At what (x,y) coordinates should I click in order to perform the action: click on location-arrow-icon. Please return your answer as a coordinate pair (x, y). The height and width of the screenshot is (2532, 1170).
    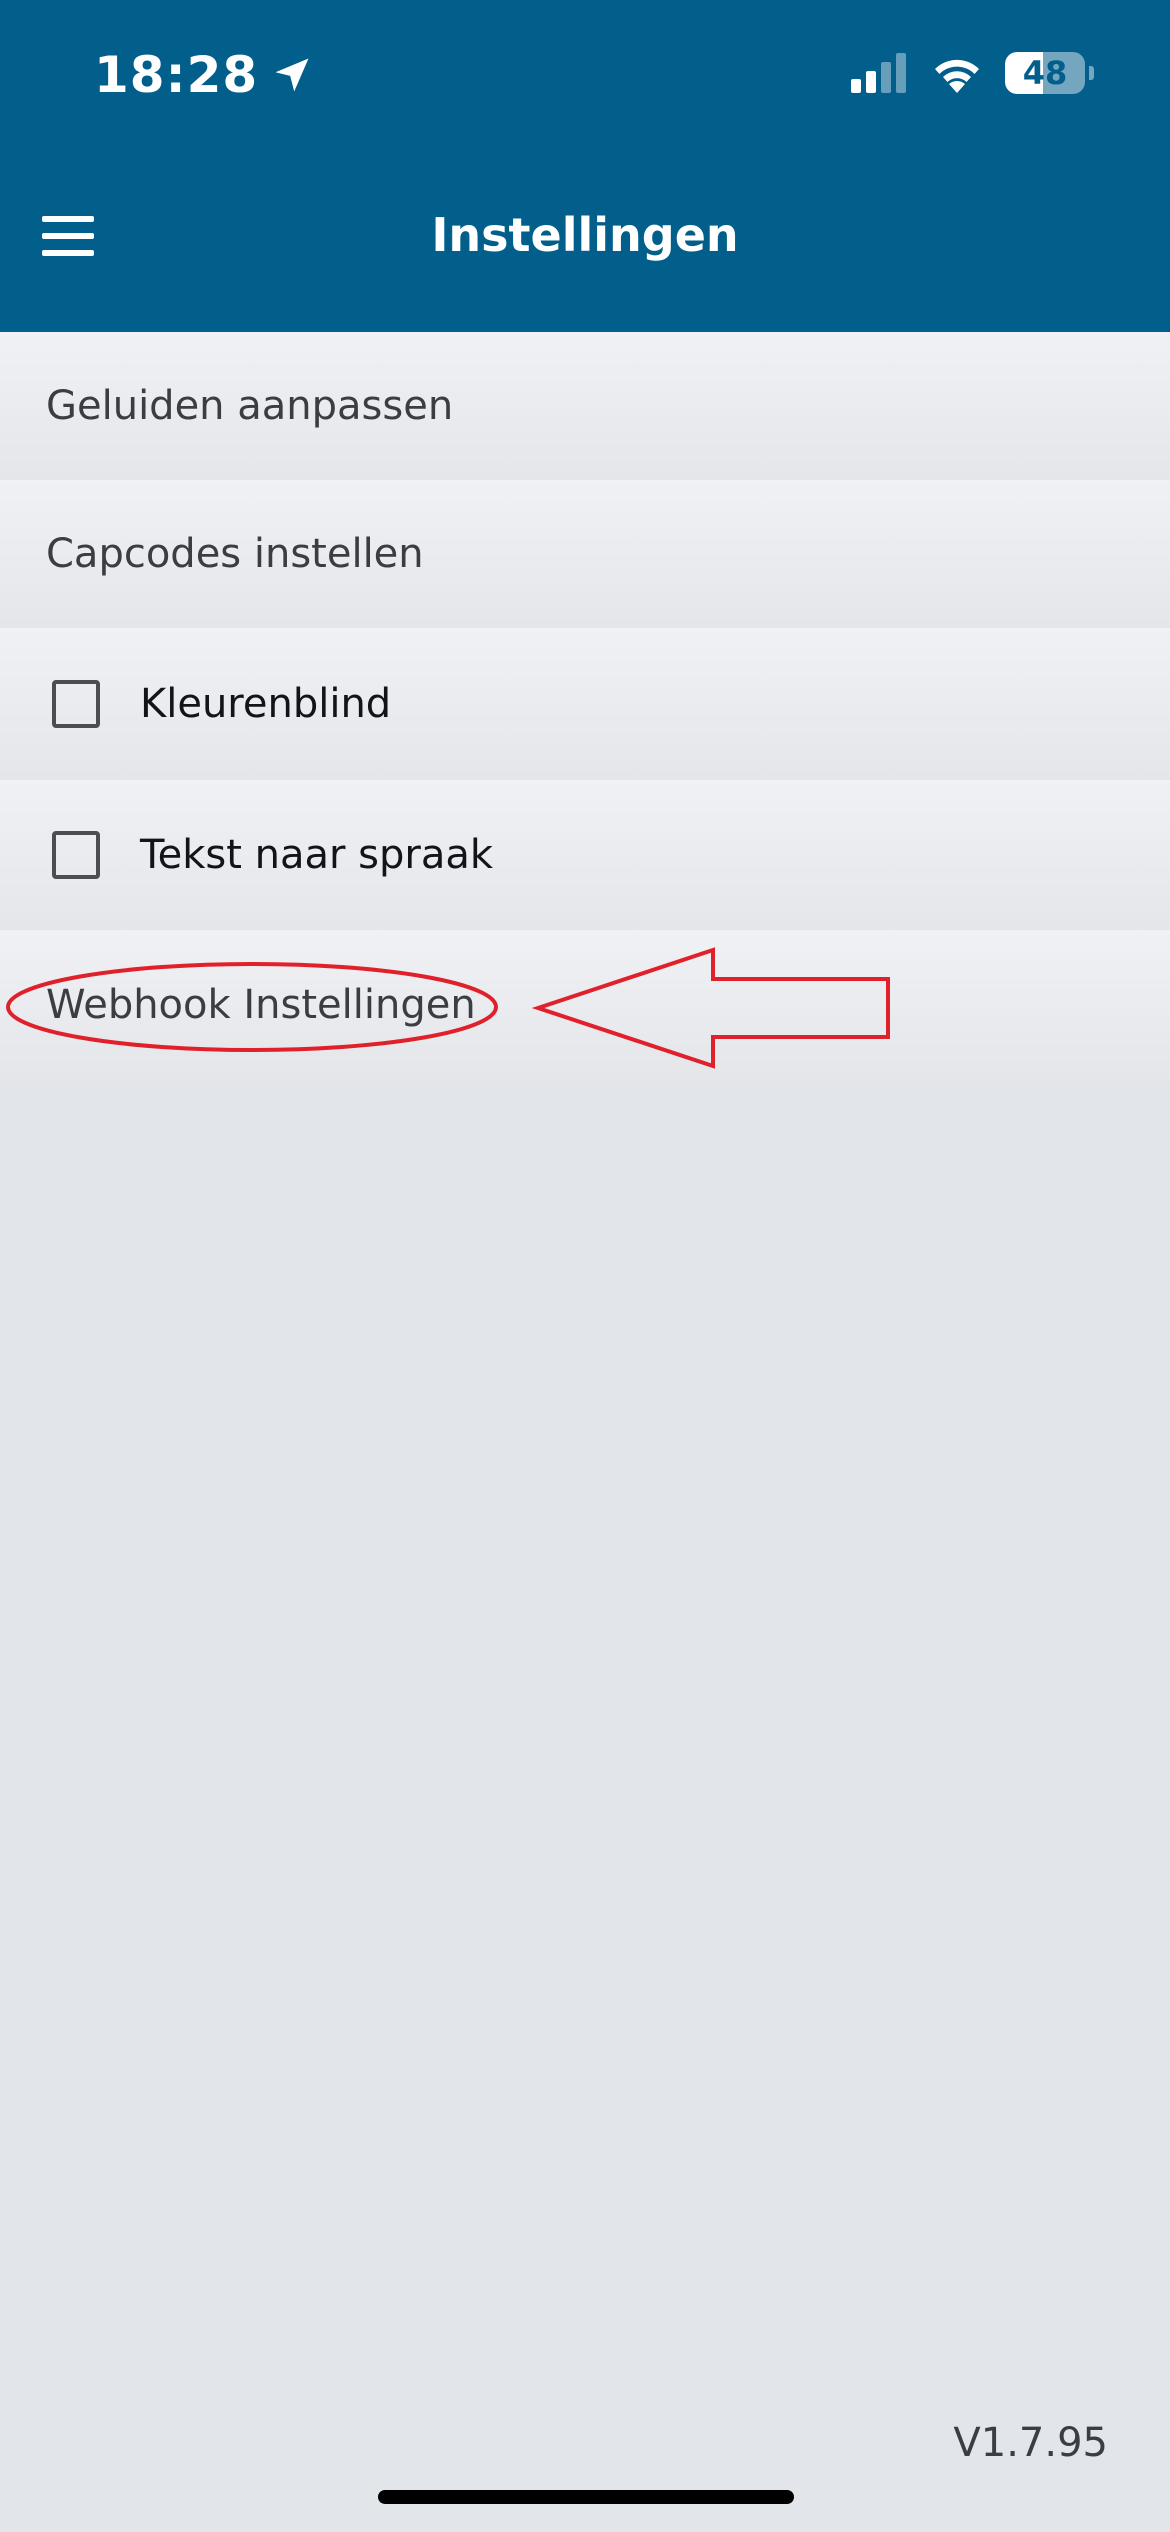
    Looking at the image, I should click on (292, 75).